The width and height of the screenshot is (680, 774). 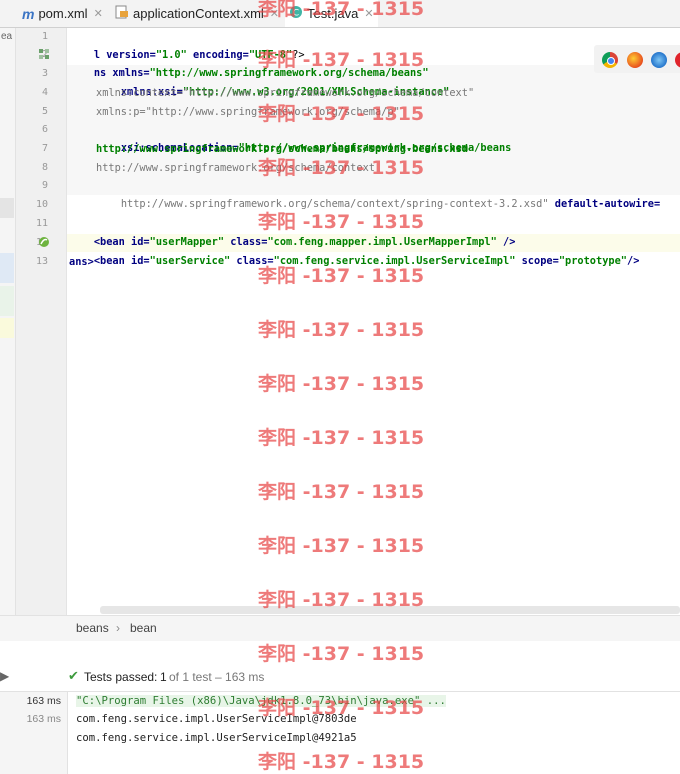 What do you see at coordinates (340, 677) in the screenshot?
I see `run-status-bar: ▶ ✔ Tests passed: 1 of 1 test – 163 ms` at bounding box center [340, 677].